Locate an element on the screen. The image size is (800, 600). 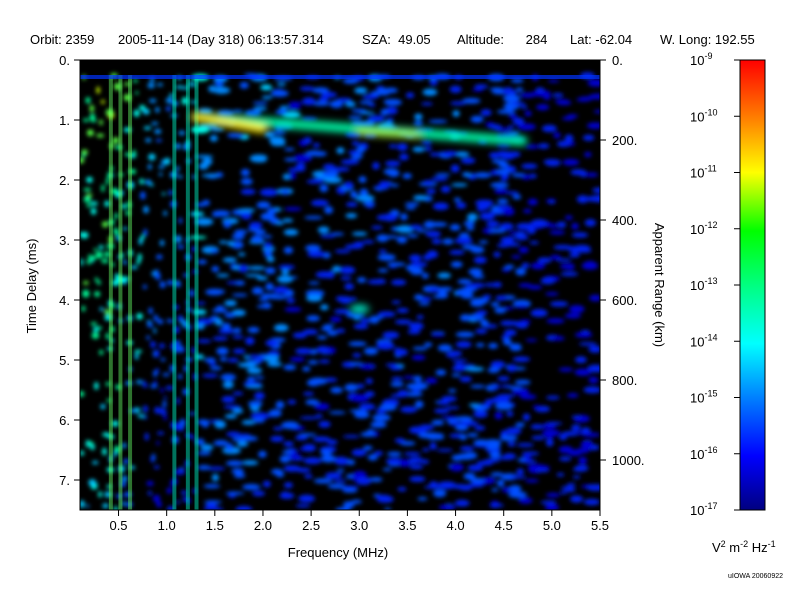
x-tick-label: 3.0 is located at coordinates (359, 525).